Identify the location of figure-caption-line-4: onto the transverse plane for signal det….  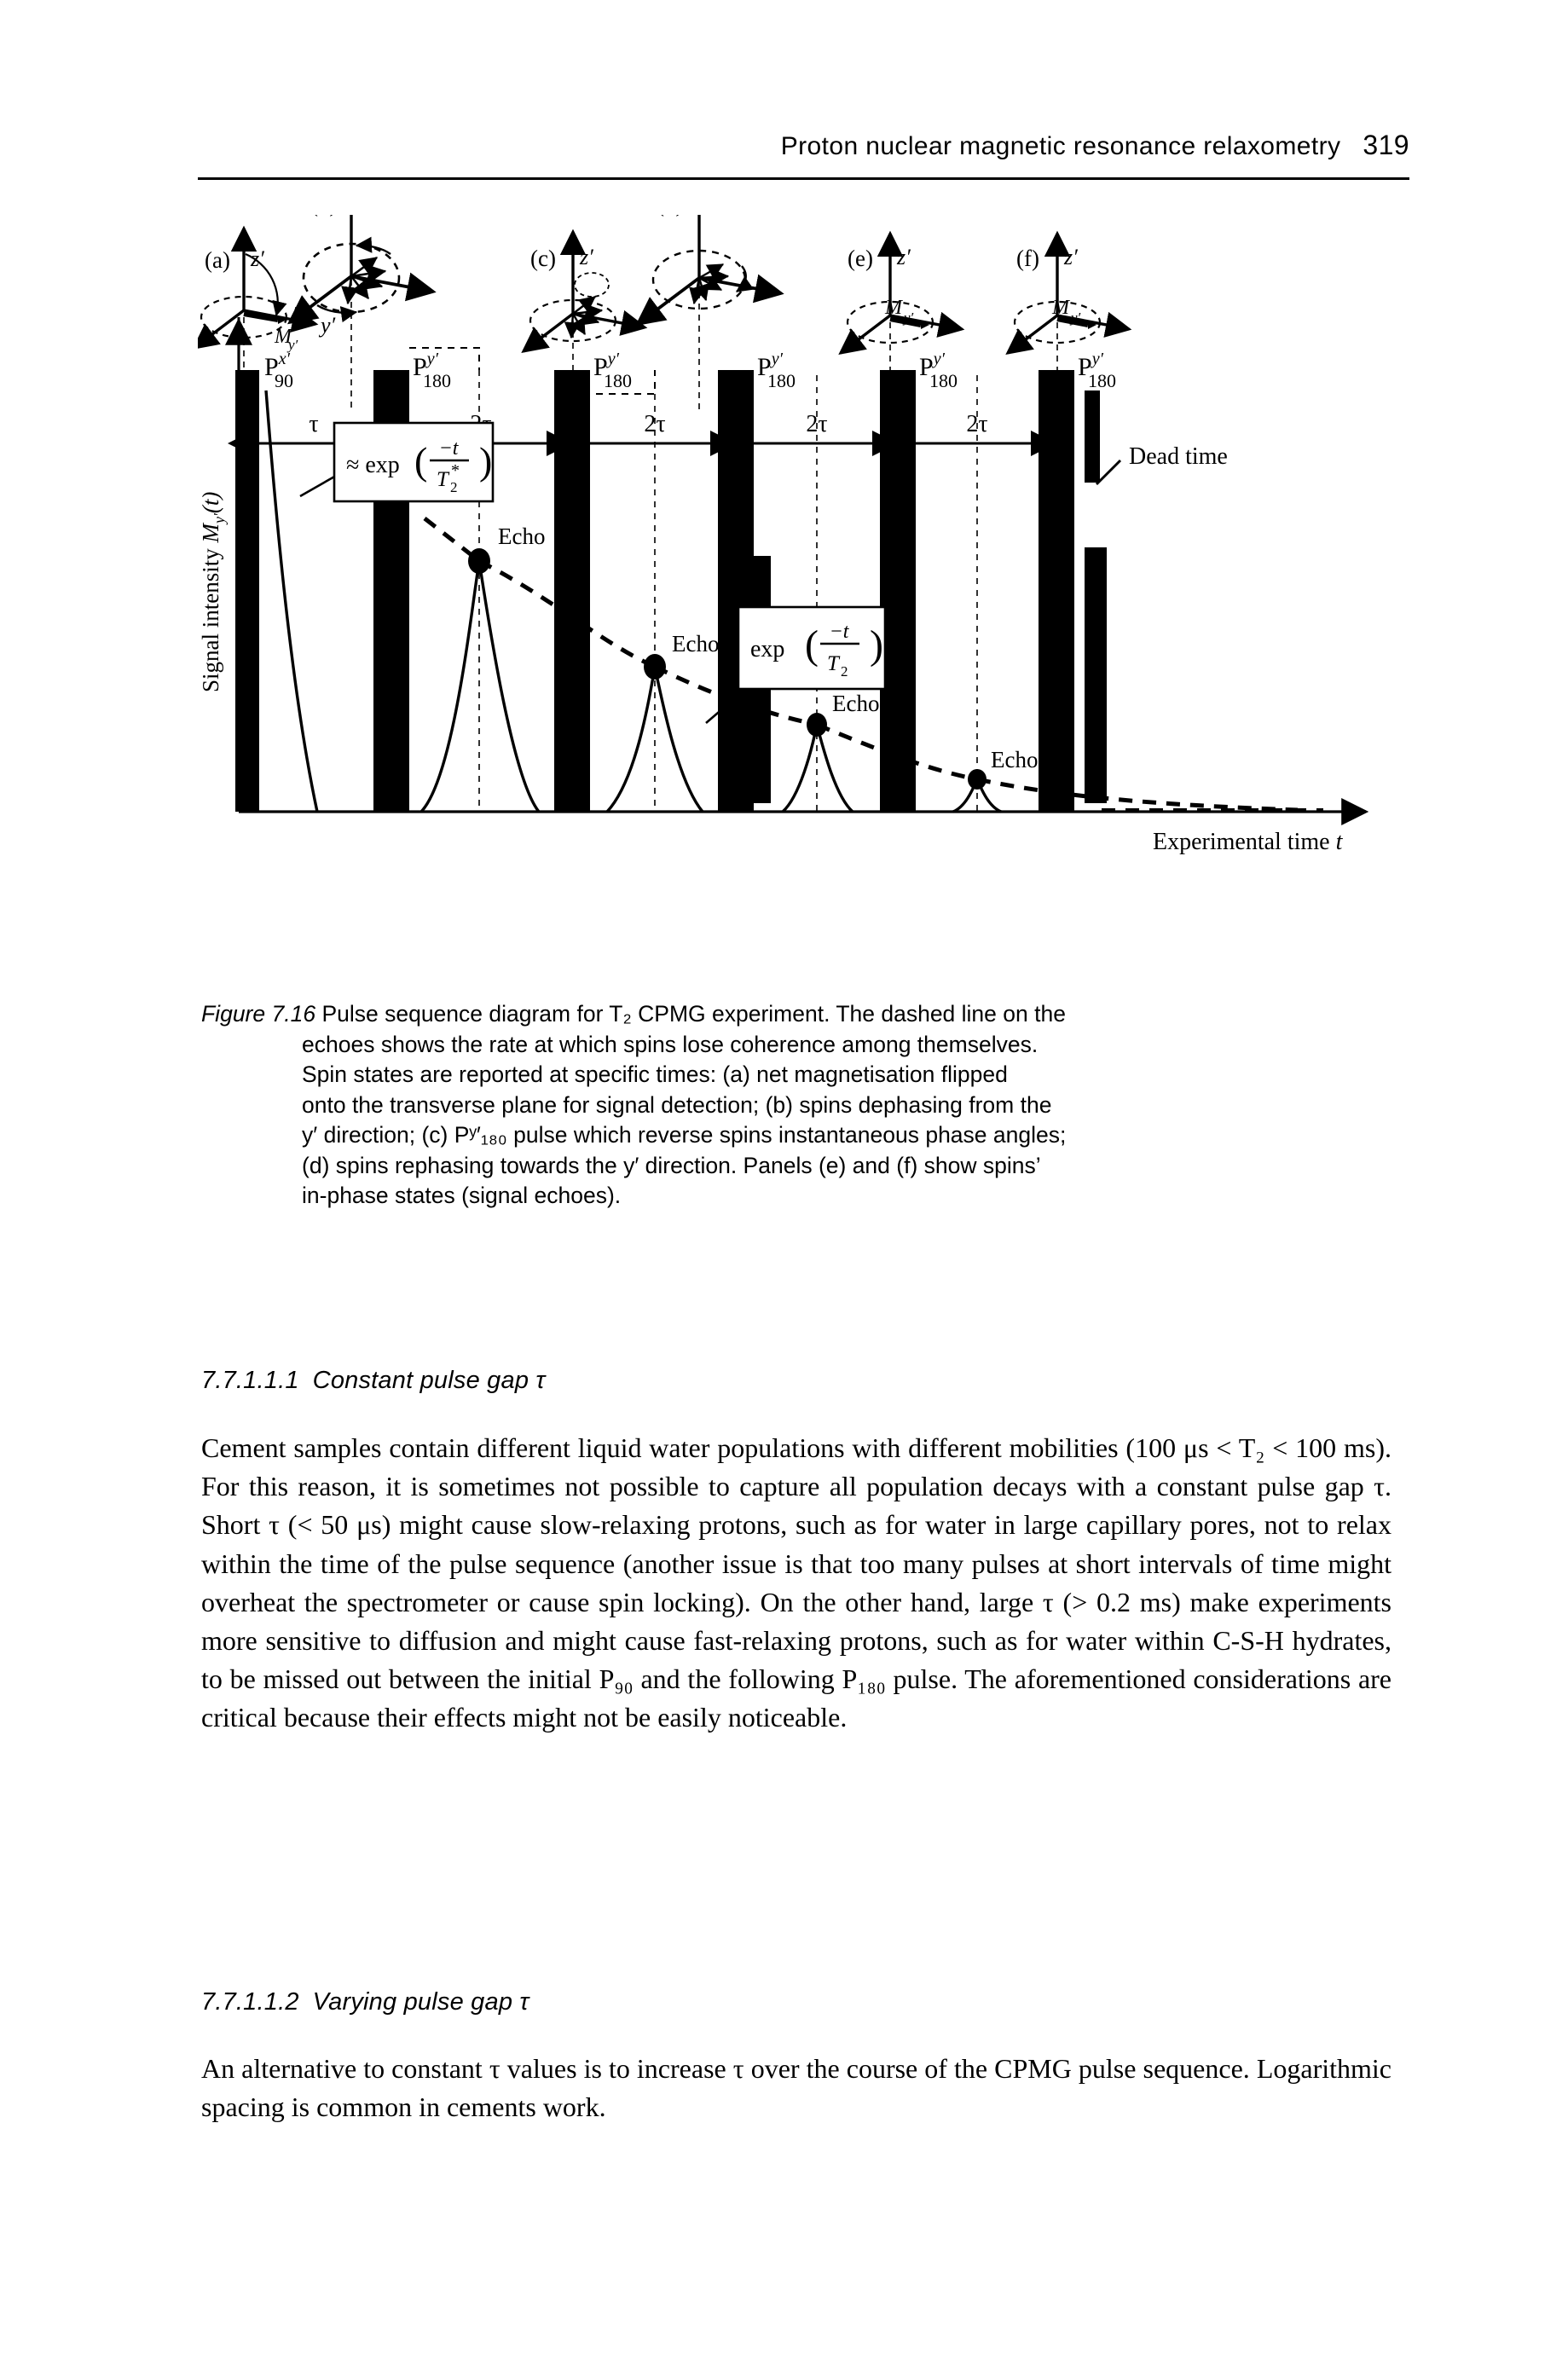
(677, 1104).